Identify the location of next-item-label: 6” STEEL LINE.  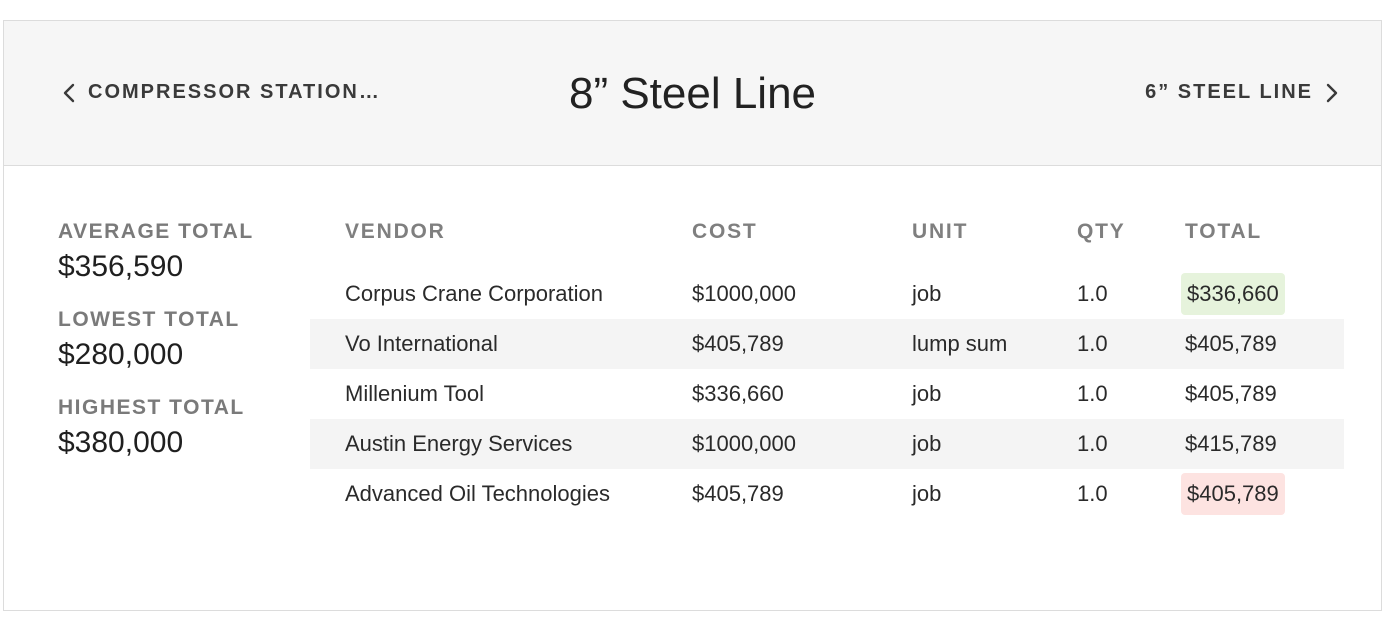
(1229, 92).